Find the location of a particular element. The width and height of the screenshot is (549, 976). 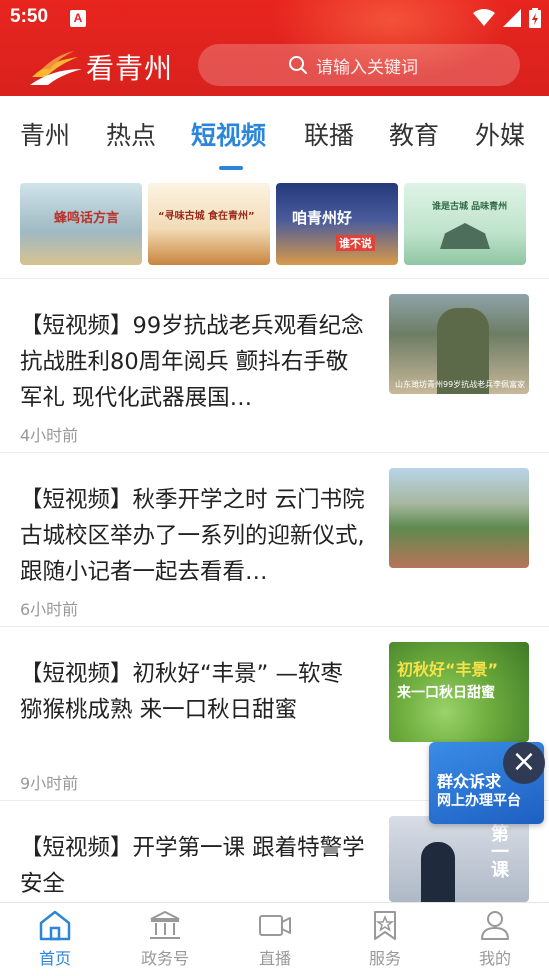

system-icons is located at coordinates (507, 18).